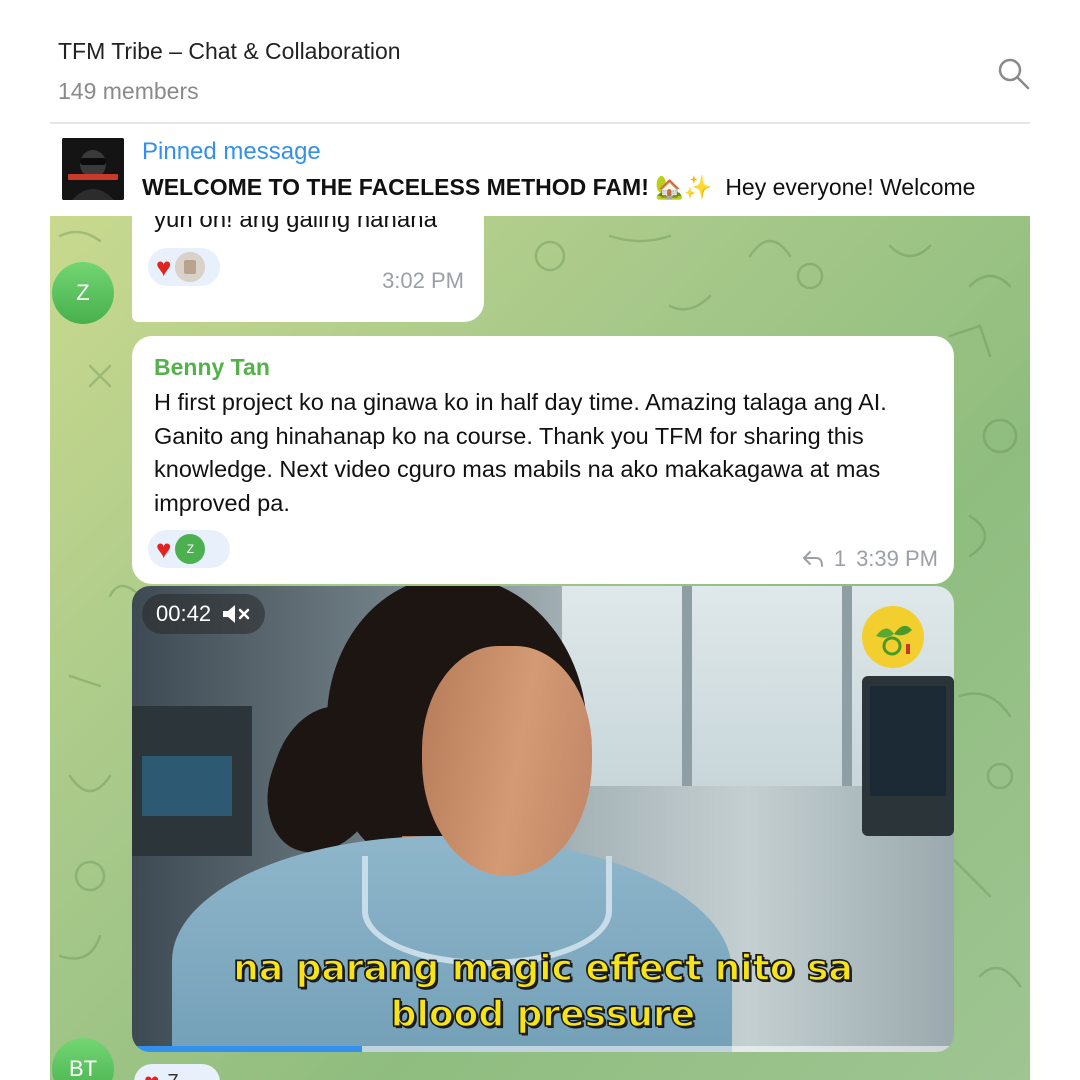 This screenshot has height=1080, width=1080. Describe the element at coordinates (893, 637) in the screenshot. I see `channel-logo-icon` at that location.